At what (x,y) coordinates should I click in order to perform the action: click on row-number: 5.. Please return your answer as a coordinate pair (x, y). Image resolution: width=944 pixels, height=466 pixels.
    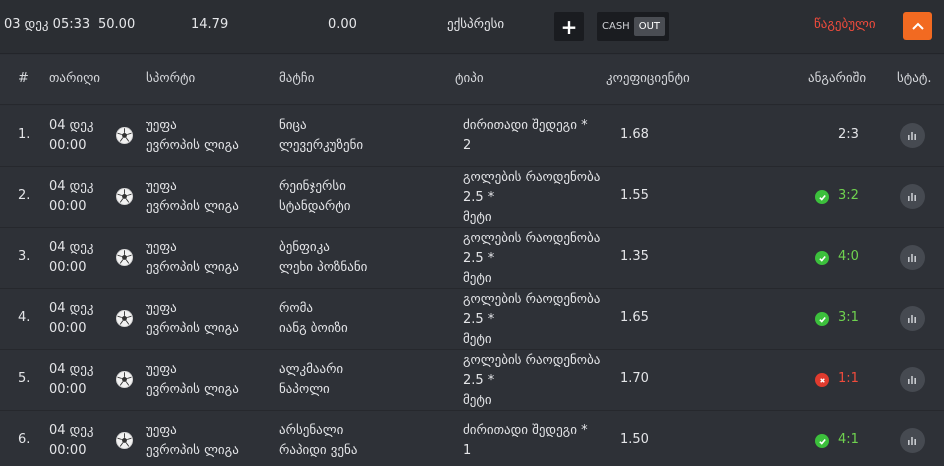
    Looking at the image, I should click on (24, 378).